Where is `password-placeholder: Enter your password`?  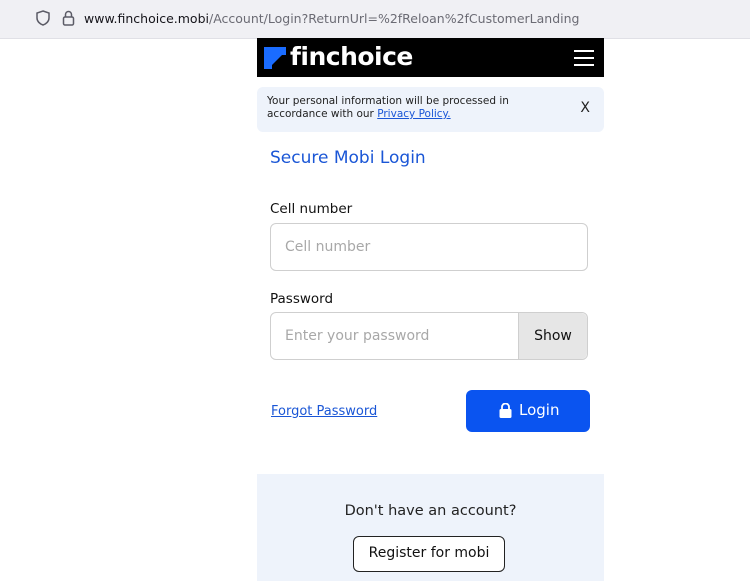 password-placeholder: Enter your password is located at coordinates (357, 336).